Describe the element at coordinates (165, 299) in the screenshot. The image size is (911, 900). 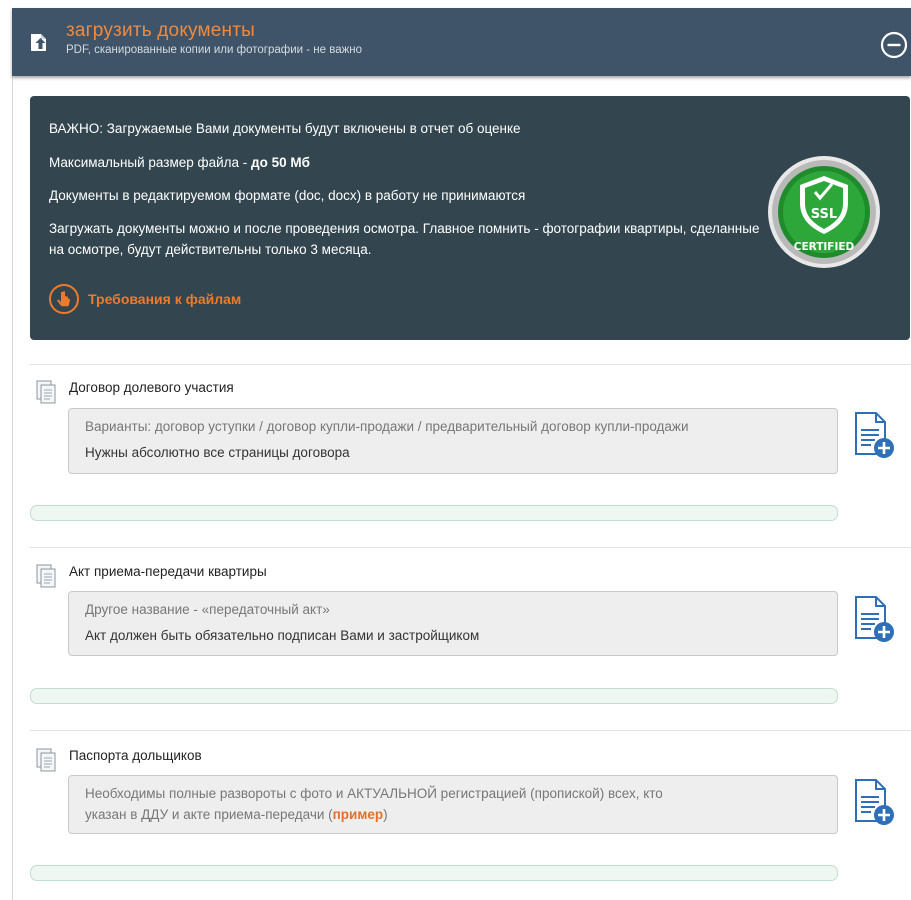
I see `file-requirements-label: Требования к файлам` at that location.